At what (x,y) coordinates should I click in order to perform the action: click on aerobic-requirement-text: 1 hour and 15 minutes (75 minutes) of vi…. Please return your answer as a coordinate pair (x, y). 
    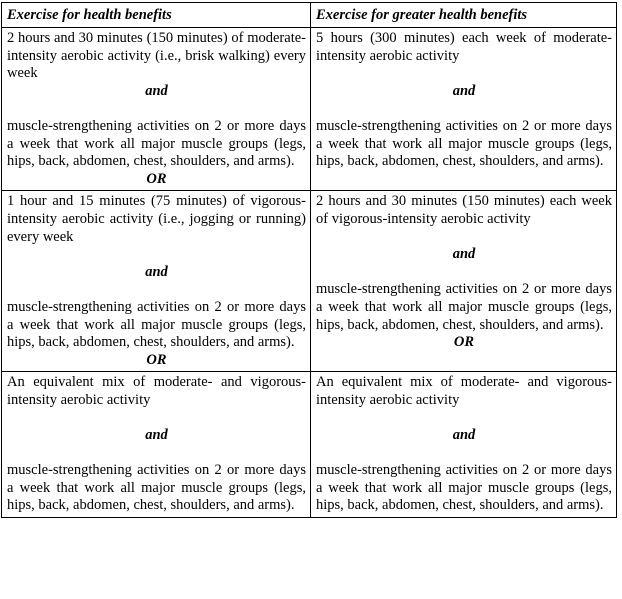
    Looking at the image, I should click on (156, 219).